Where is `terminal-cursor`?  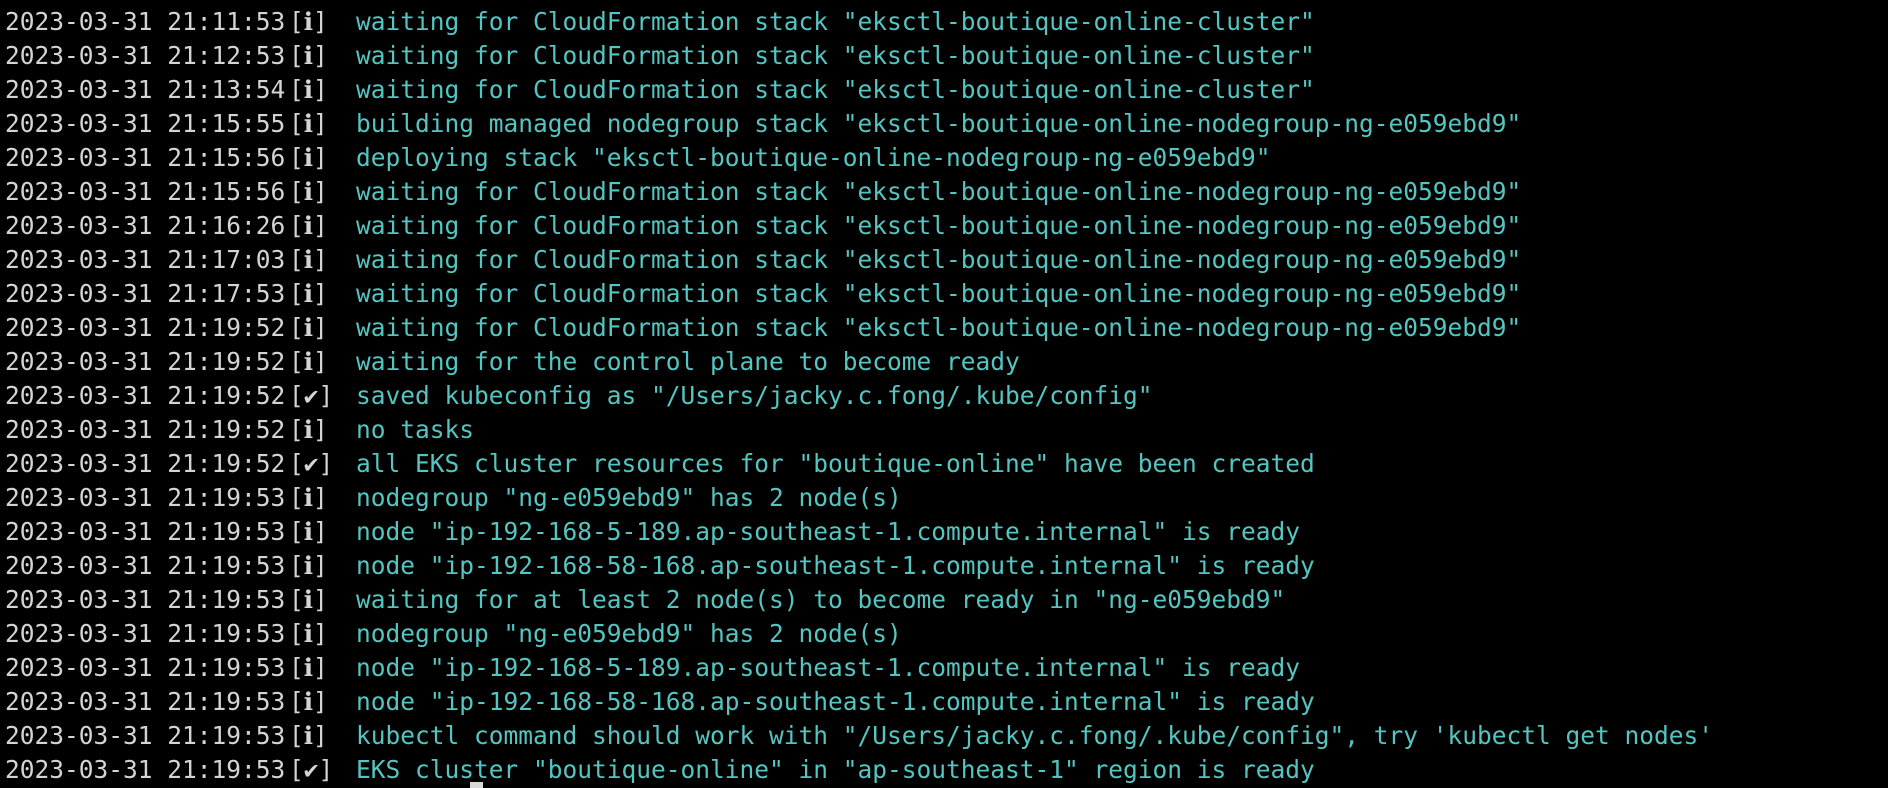
terminal-cursor is located at coordinates (476, 785).